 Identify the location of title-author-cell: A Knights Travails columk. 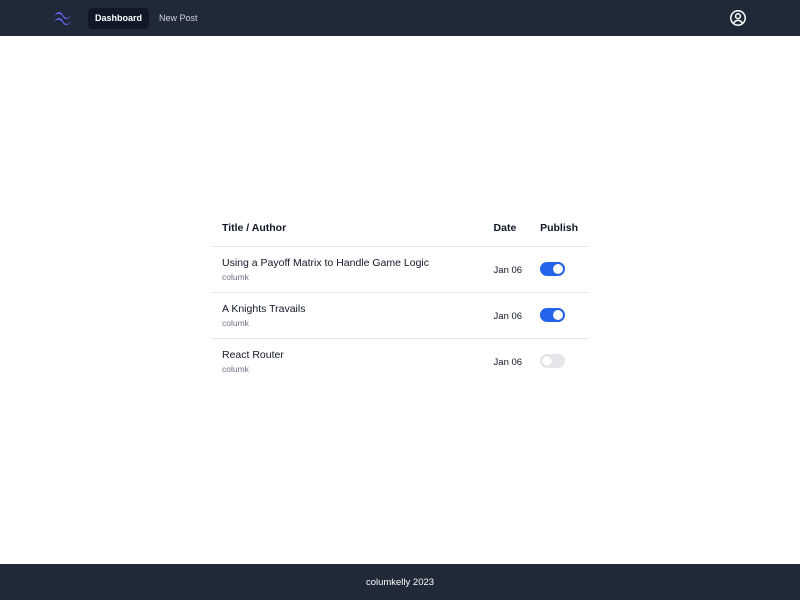
(348, 315).